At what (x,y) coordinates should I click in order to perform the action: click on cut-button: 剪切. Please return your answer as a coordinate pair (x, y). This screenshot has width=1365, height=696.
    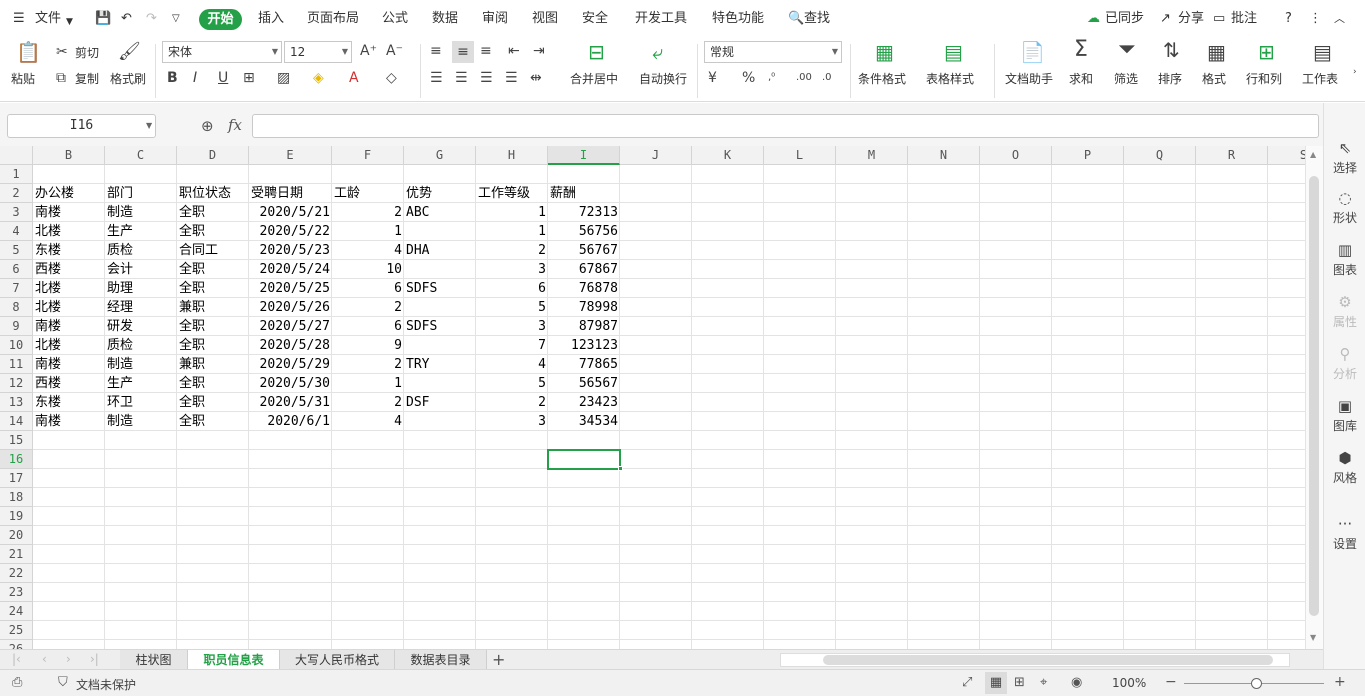
    Looking at the image, I should click on (87, 53).